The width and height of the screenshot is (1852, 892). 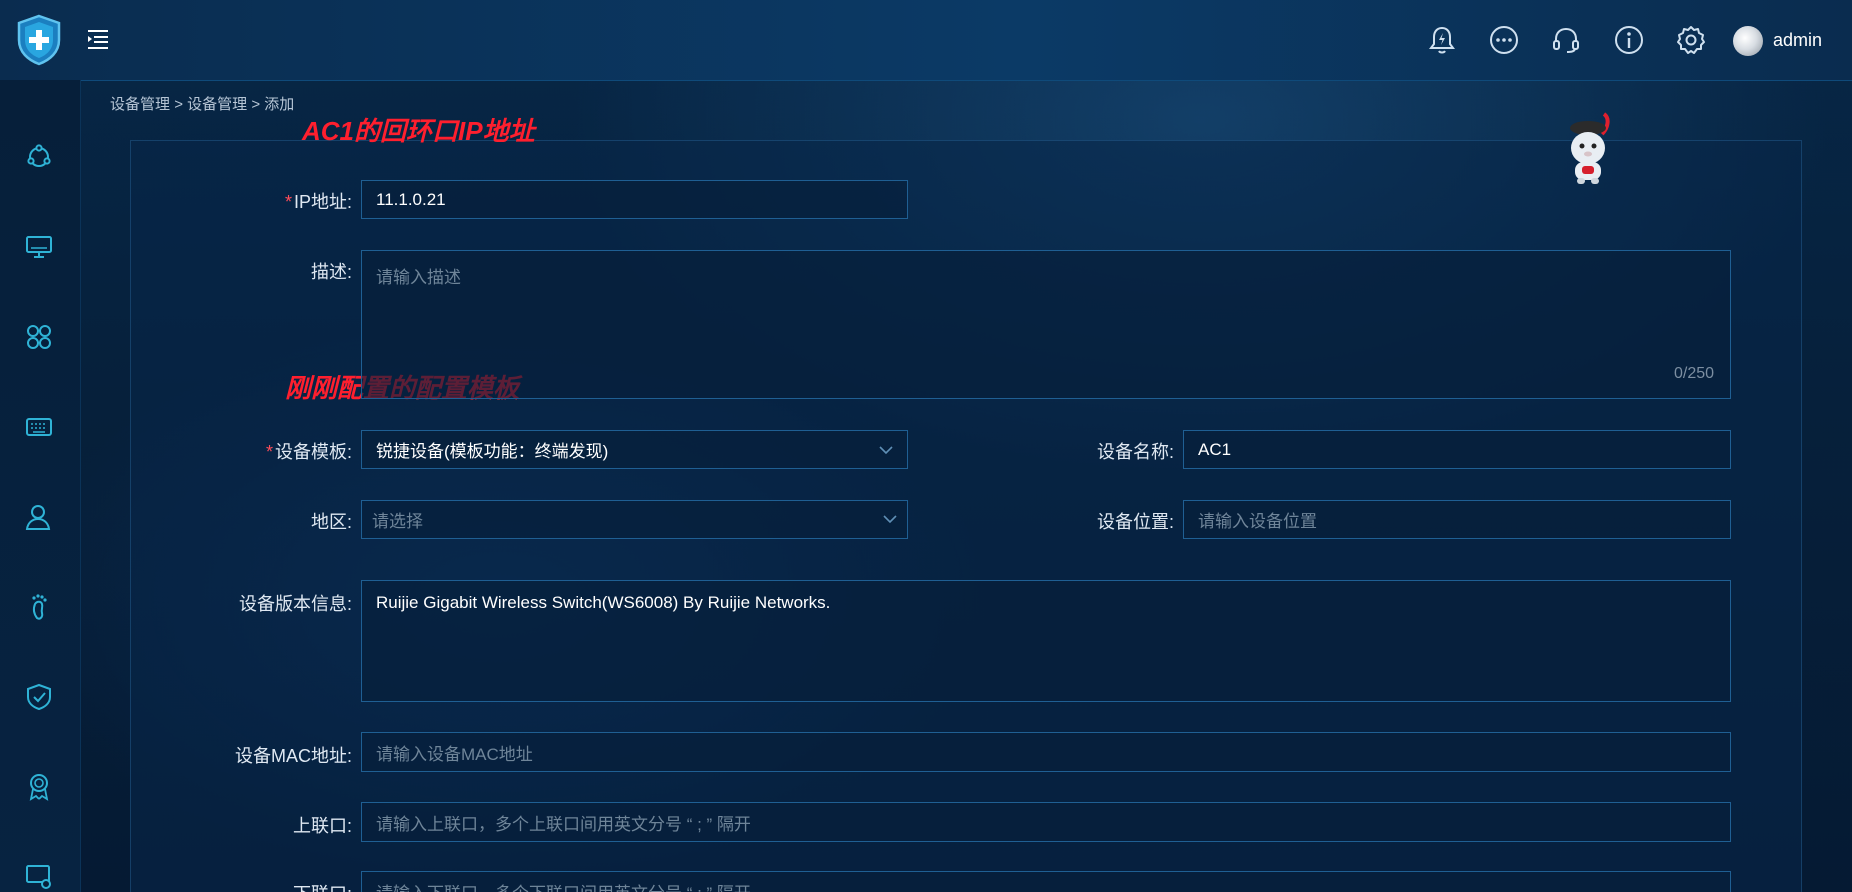 What do you see at coordinates (492, 451) in the screenshot?
I see `template-select-value: 锐捷设备(模板功能：终端发现)` at bounding box center [492, 451].